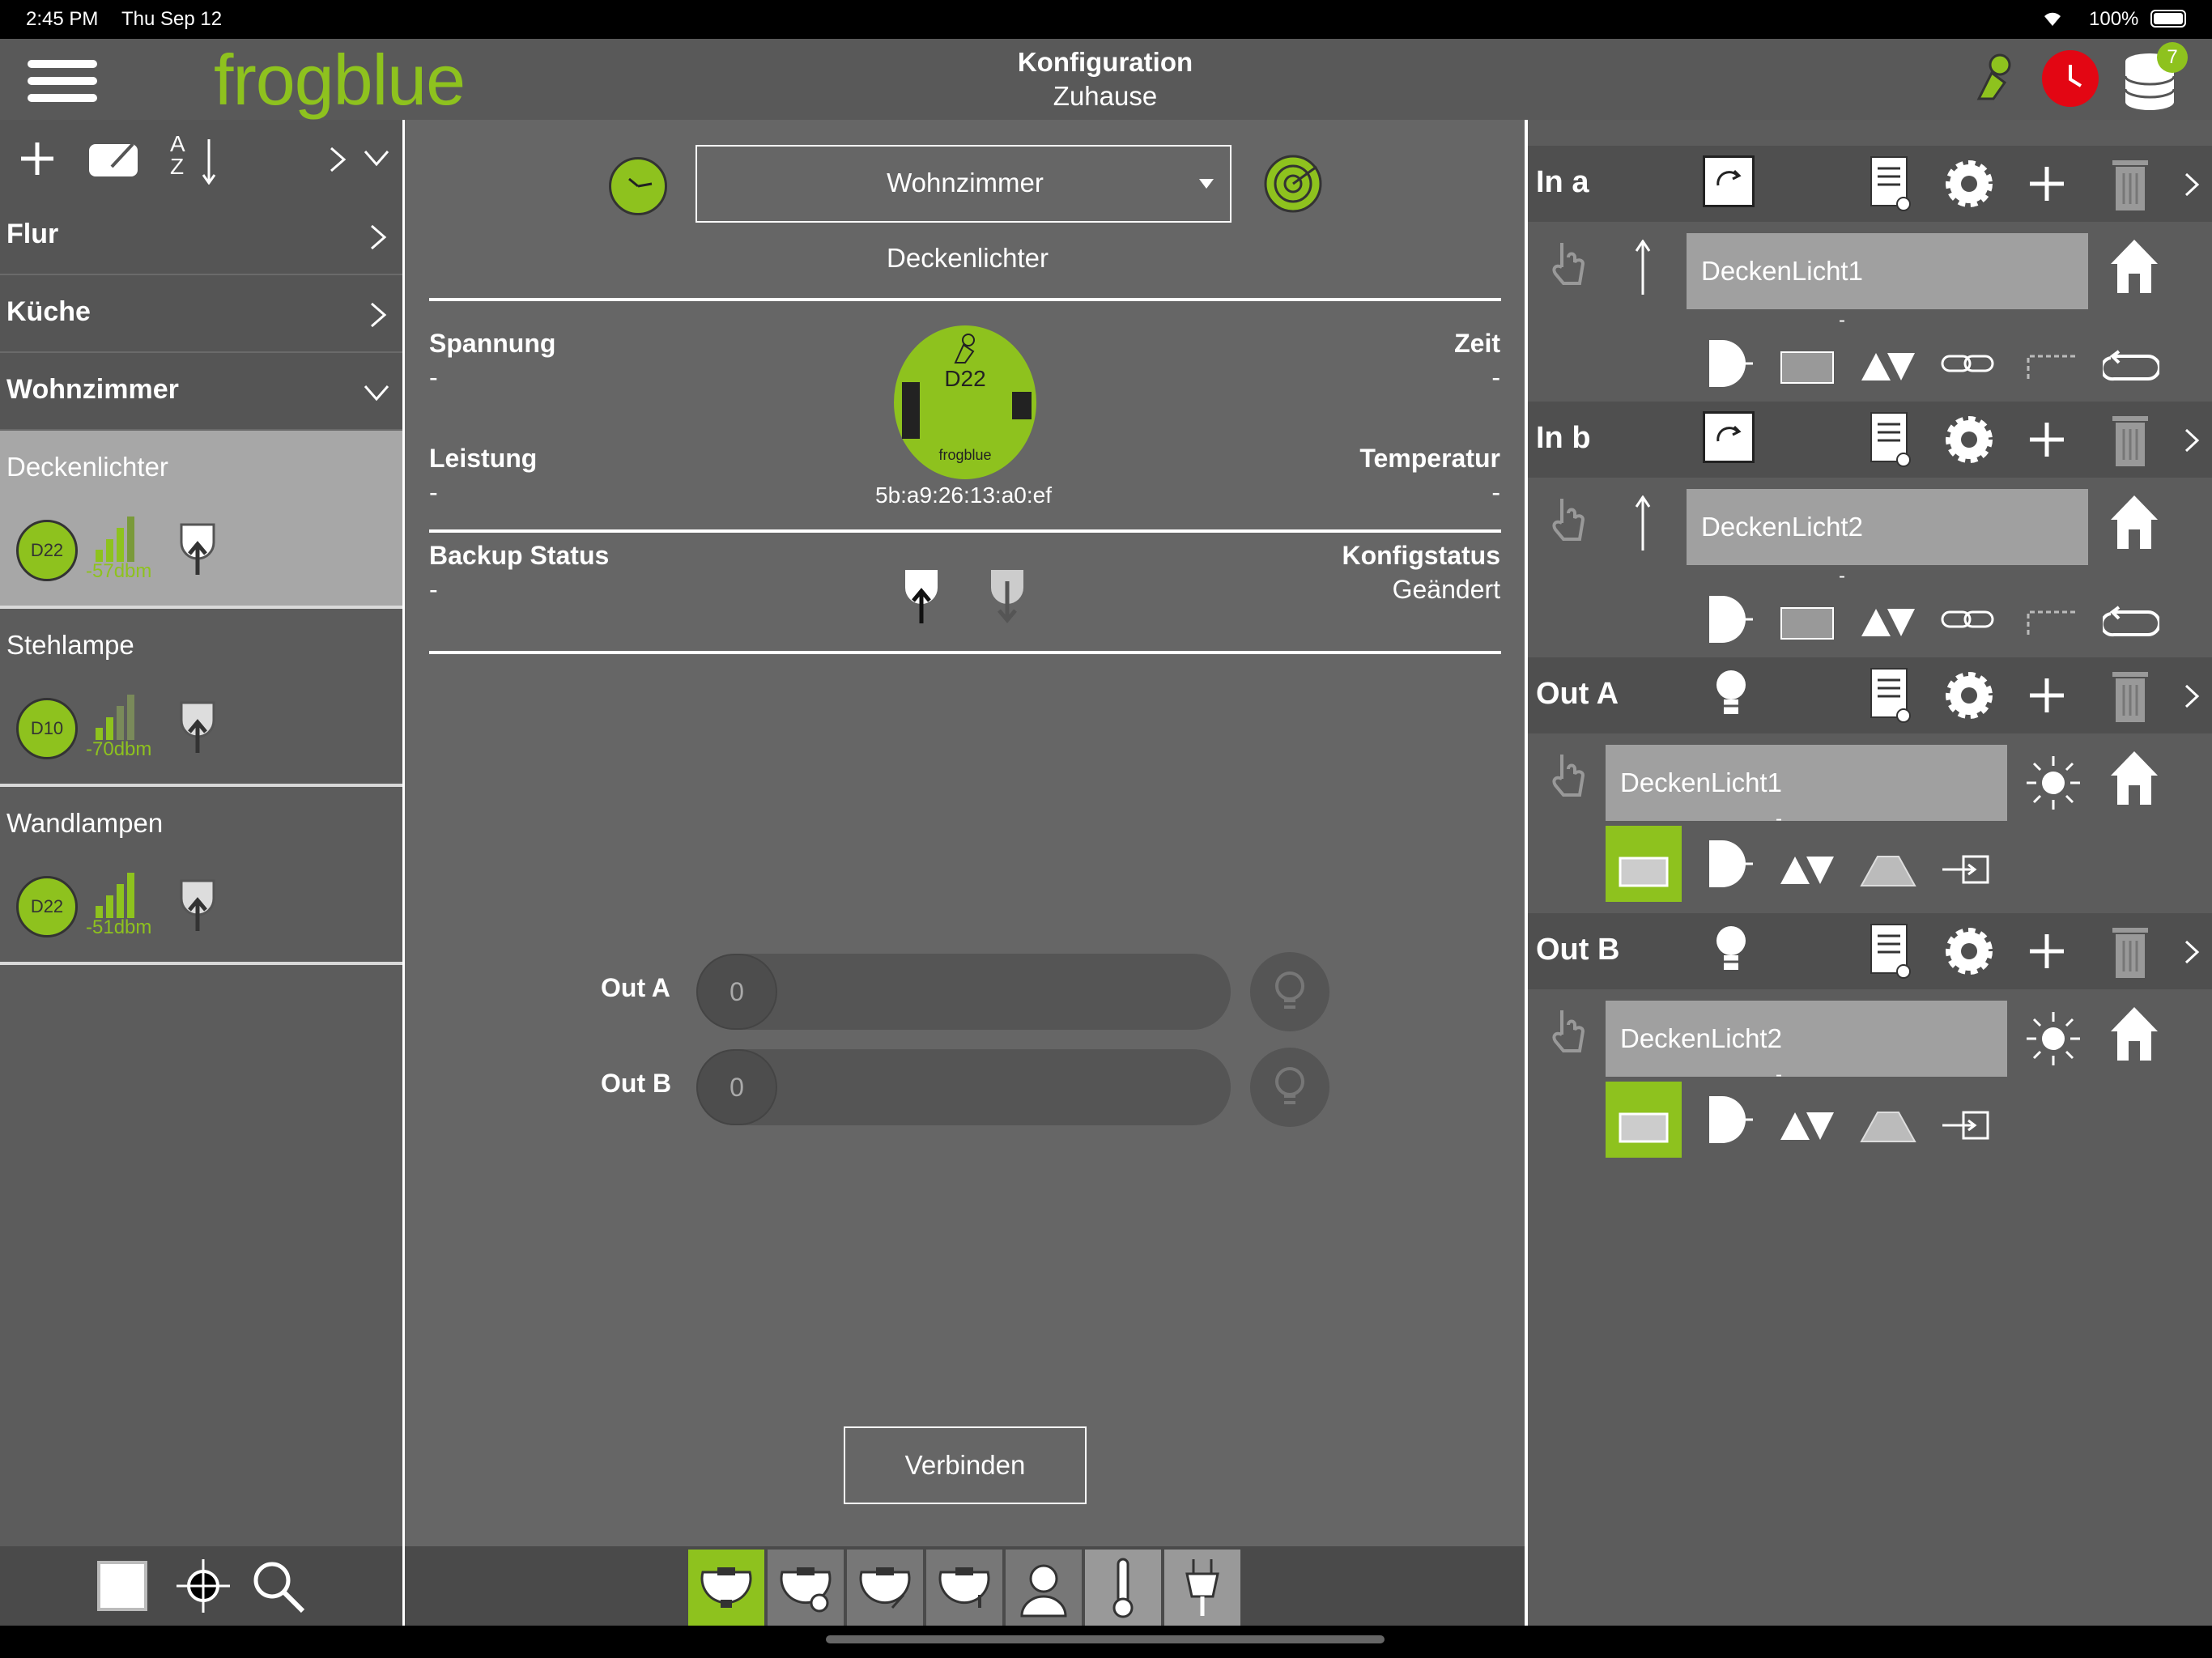 The image size is (2212, 1658). What do you see at coordinates (737, 1087) in the screenshot?
I see `output-b-value: 0` at bounding box center [737, 1087].